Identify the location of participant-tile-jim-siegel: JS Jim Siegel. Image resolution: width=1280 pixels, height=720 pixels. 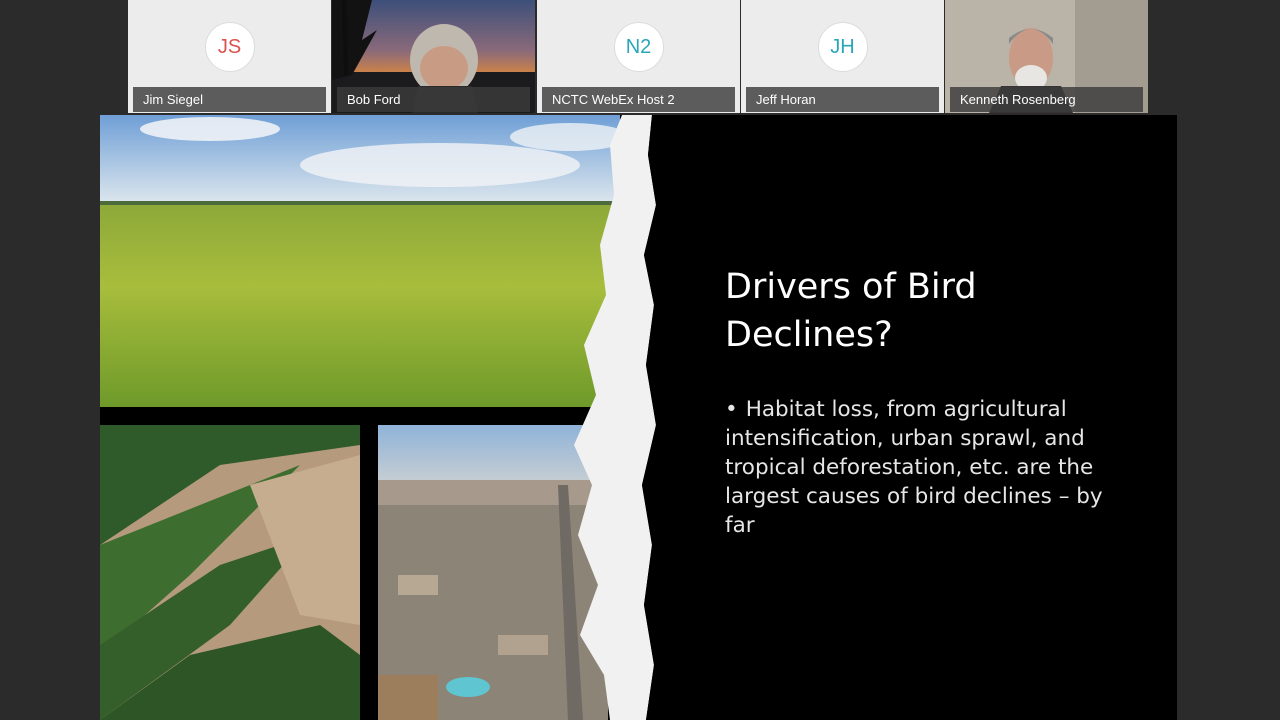
(229, 56).